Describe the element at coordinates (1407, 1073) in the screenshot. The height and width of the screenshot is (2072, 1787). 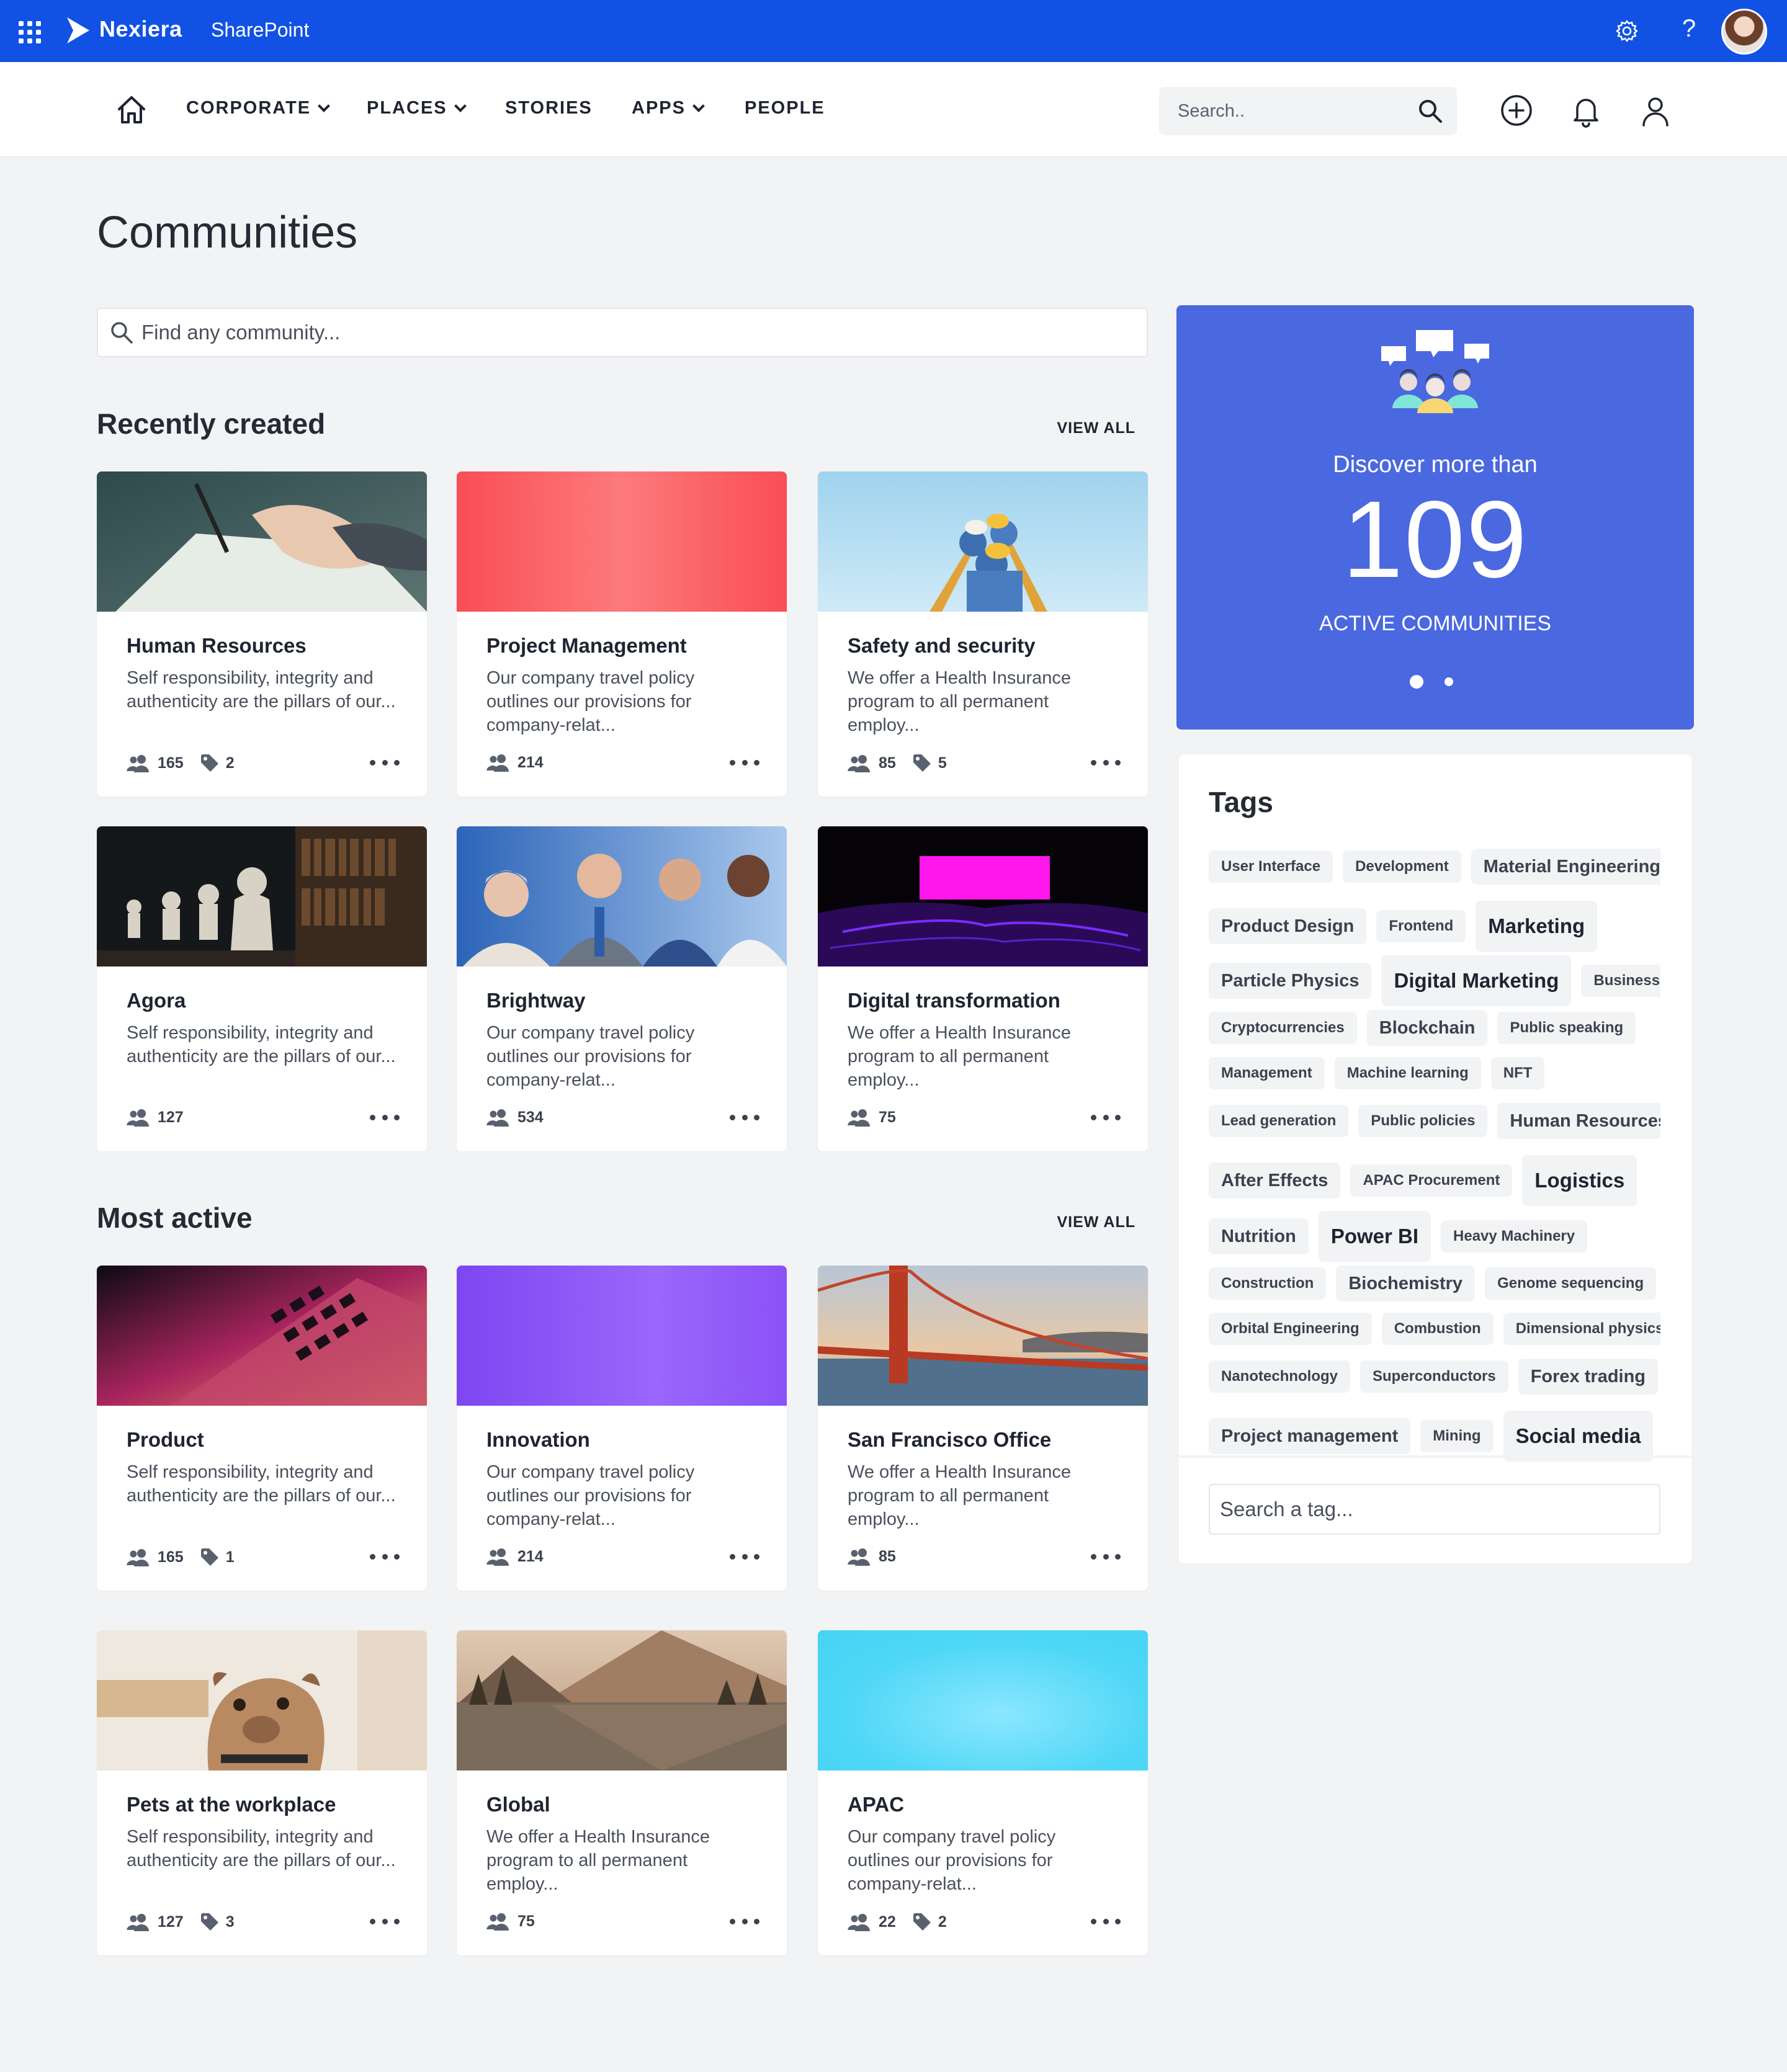
I see `tag-chip: Machine learning` at that location.